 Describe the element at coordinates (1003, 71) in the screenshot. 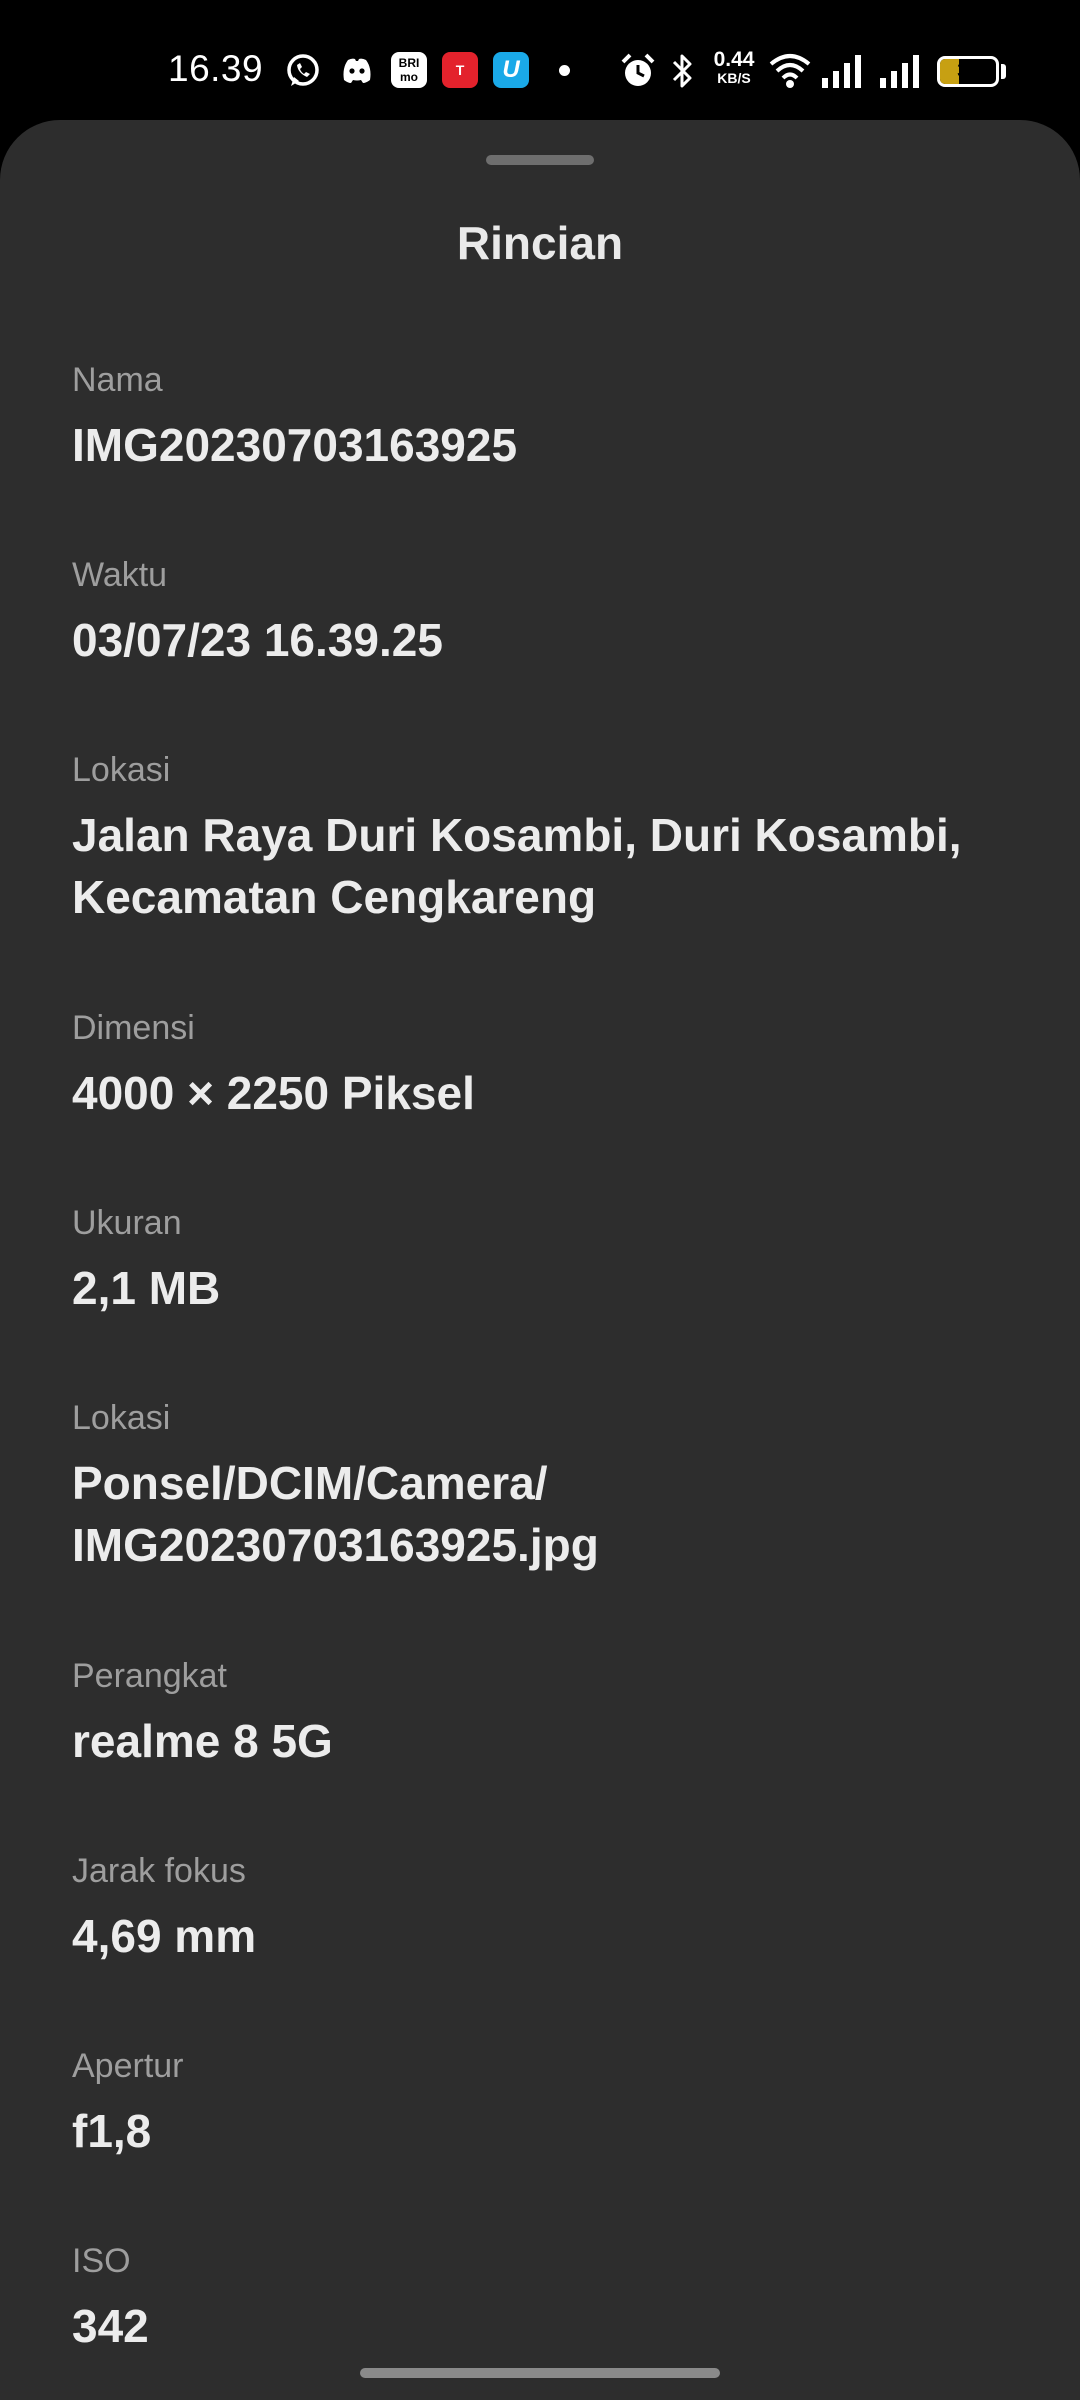

I see `battery-cap` at that location.